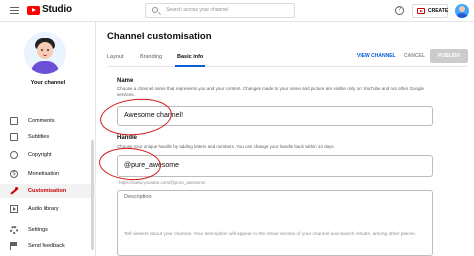  I want to click on sidebar-item-customisation: Customisation, so click(48, 191).